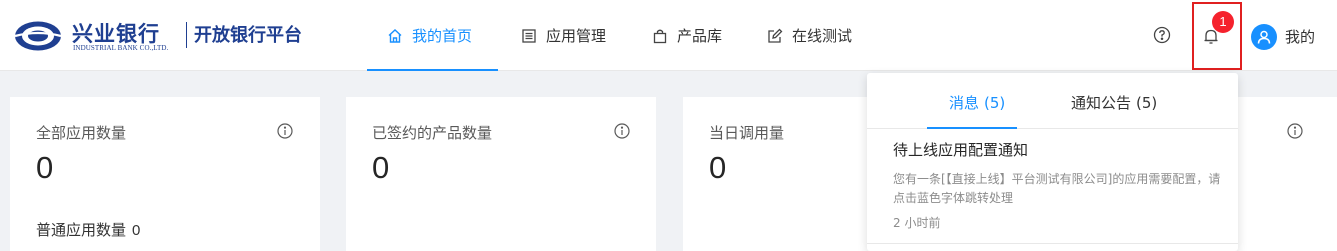 This screenshot has width=1337, height=251. I want to click on stat-card-title: 全部应用数量, so click(81, 133).